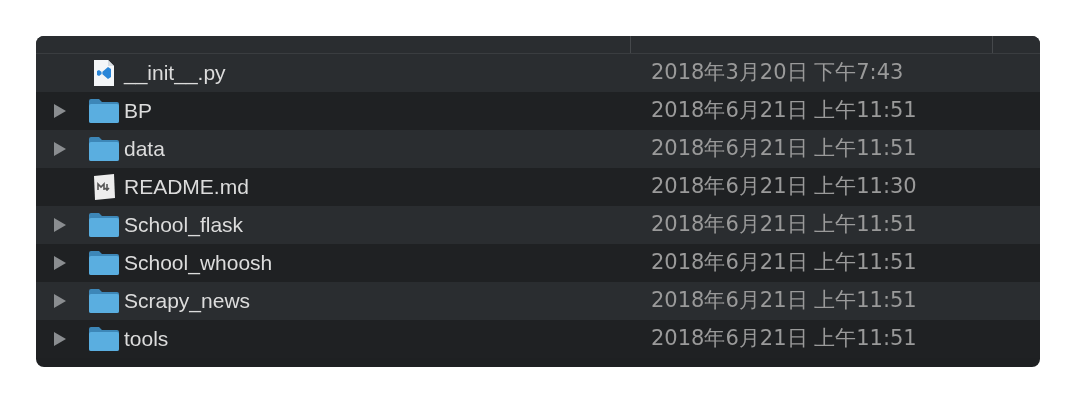 The height and width of the screenshot is (404, 1076). What do you see at coordinates (104, 73) in the screenshot?
I see `code-file-icon` at bounding box center [104, 73].